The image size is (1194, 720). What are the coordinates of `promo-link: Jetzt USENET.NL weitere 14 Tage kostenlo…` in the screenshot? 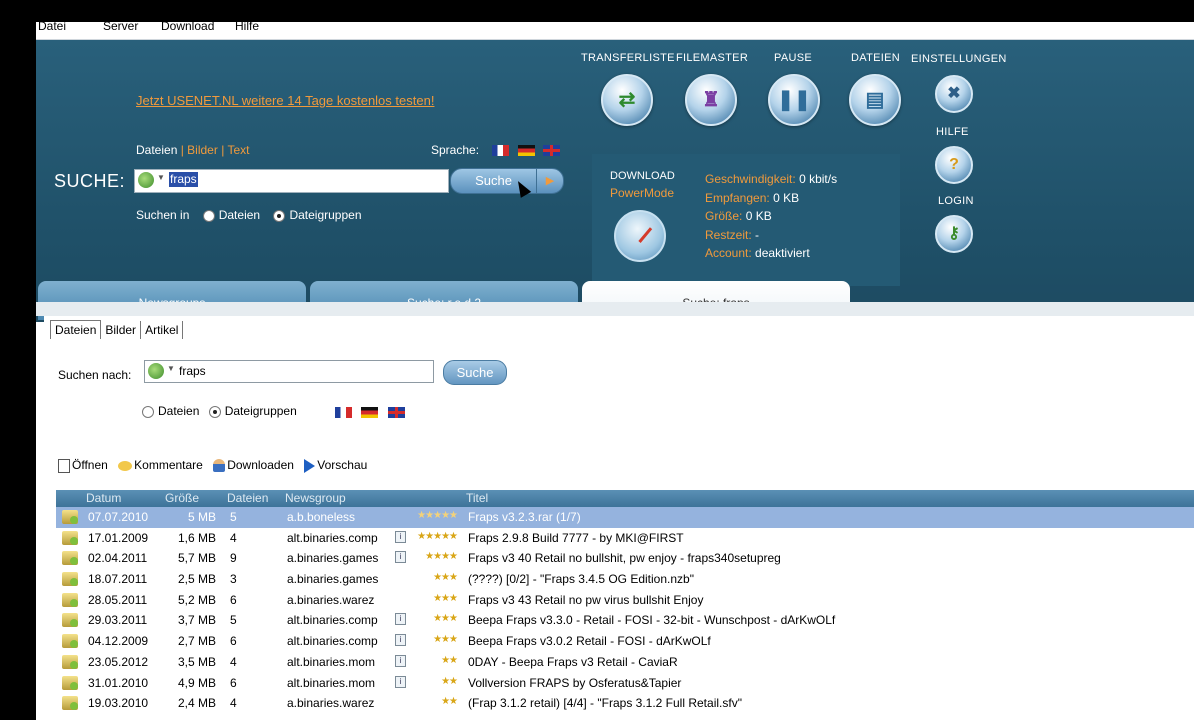 It's located at (285, 100).